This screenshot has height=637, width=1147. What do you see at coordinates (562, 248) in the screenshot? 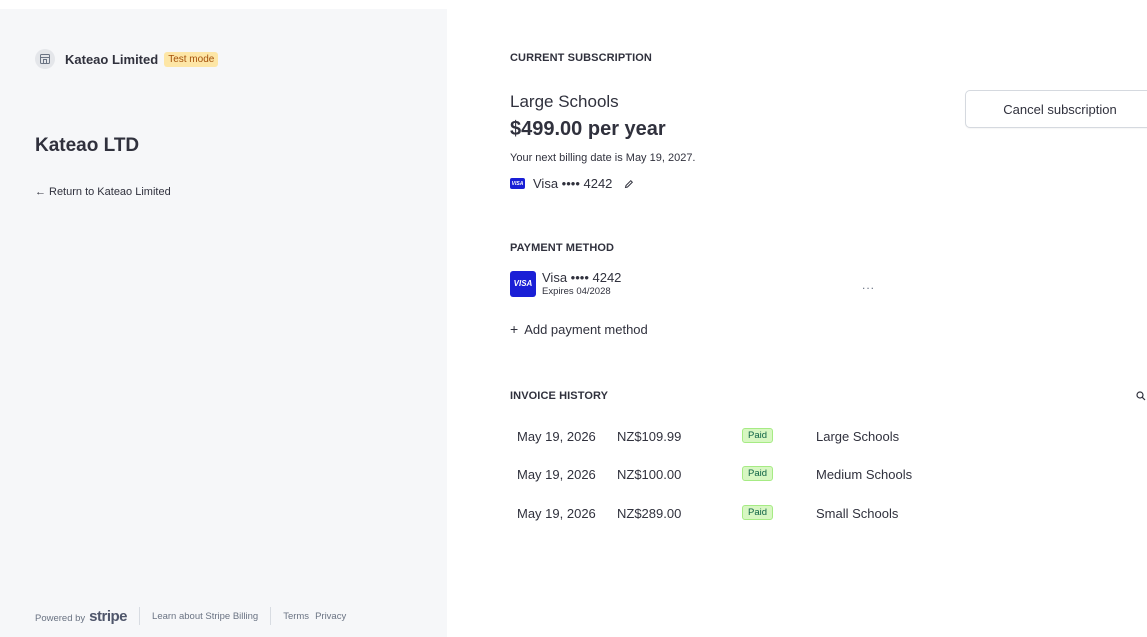
I see `payment-method-heading: PAYMENT METHOD` at bounding box center [562, 248].